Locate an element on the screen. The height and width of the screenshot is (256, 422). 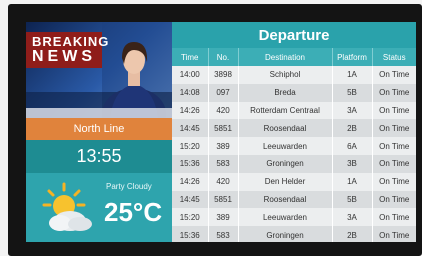
header-number: No. is located at coordinates (223, 57).